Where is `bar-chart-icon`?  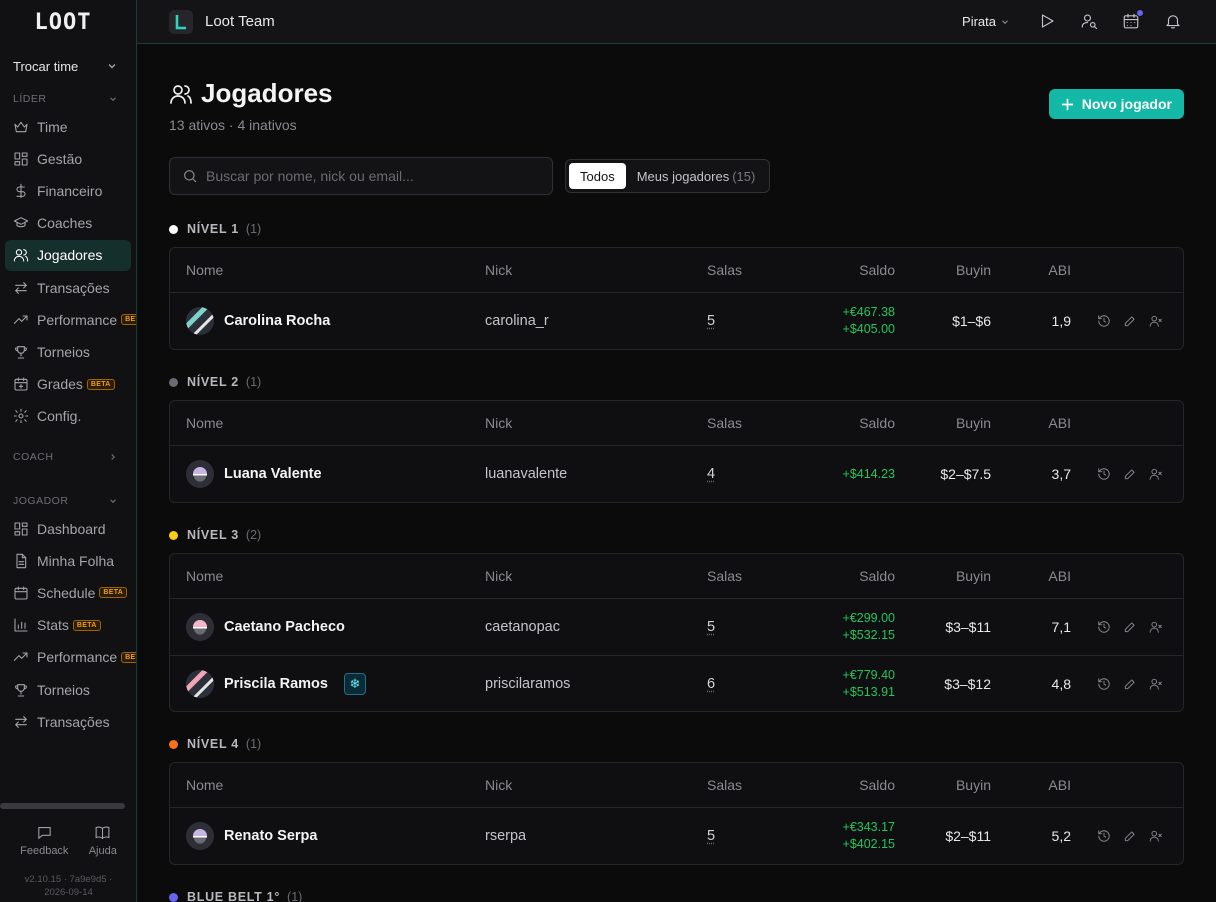 bar-chart-icon is located at coordinates (21, 625).